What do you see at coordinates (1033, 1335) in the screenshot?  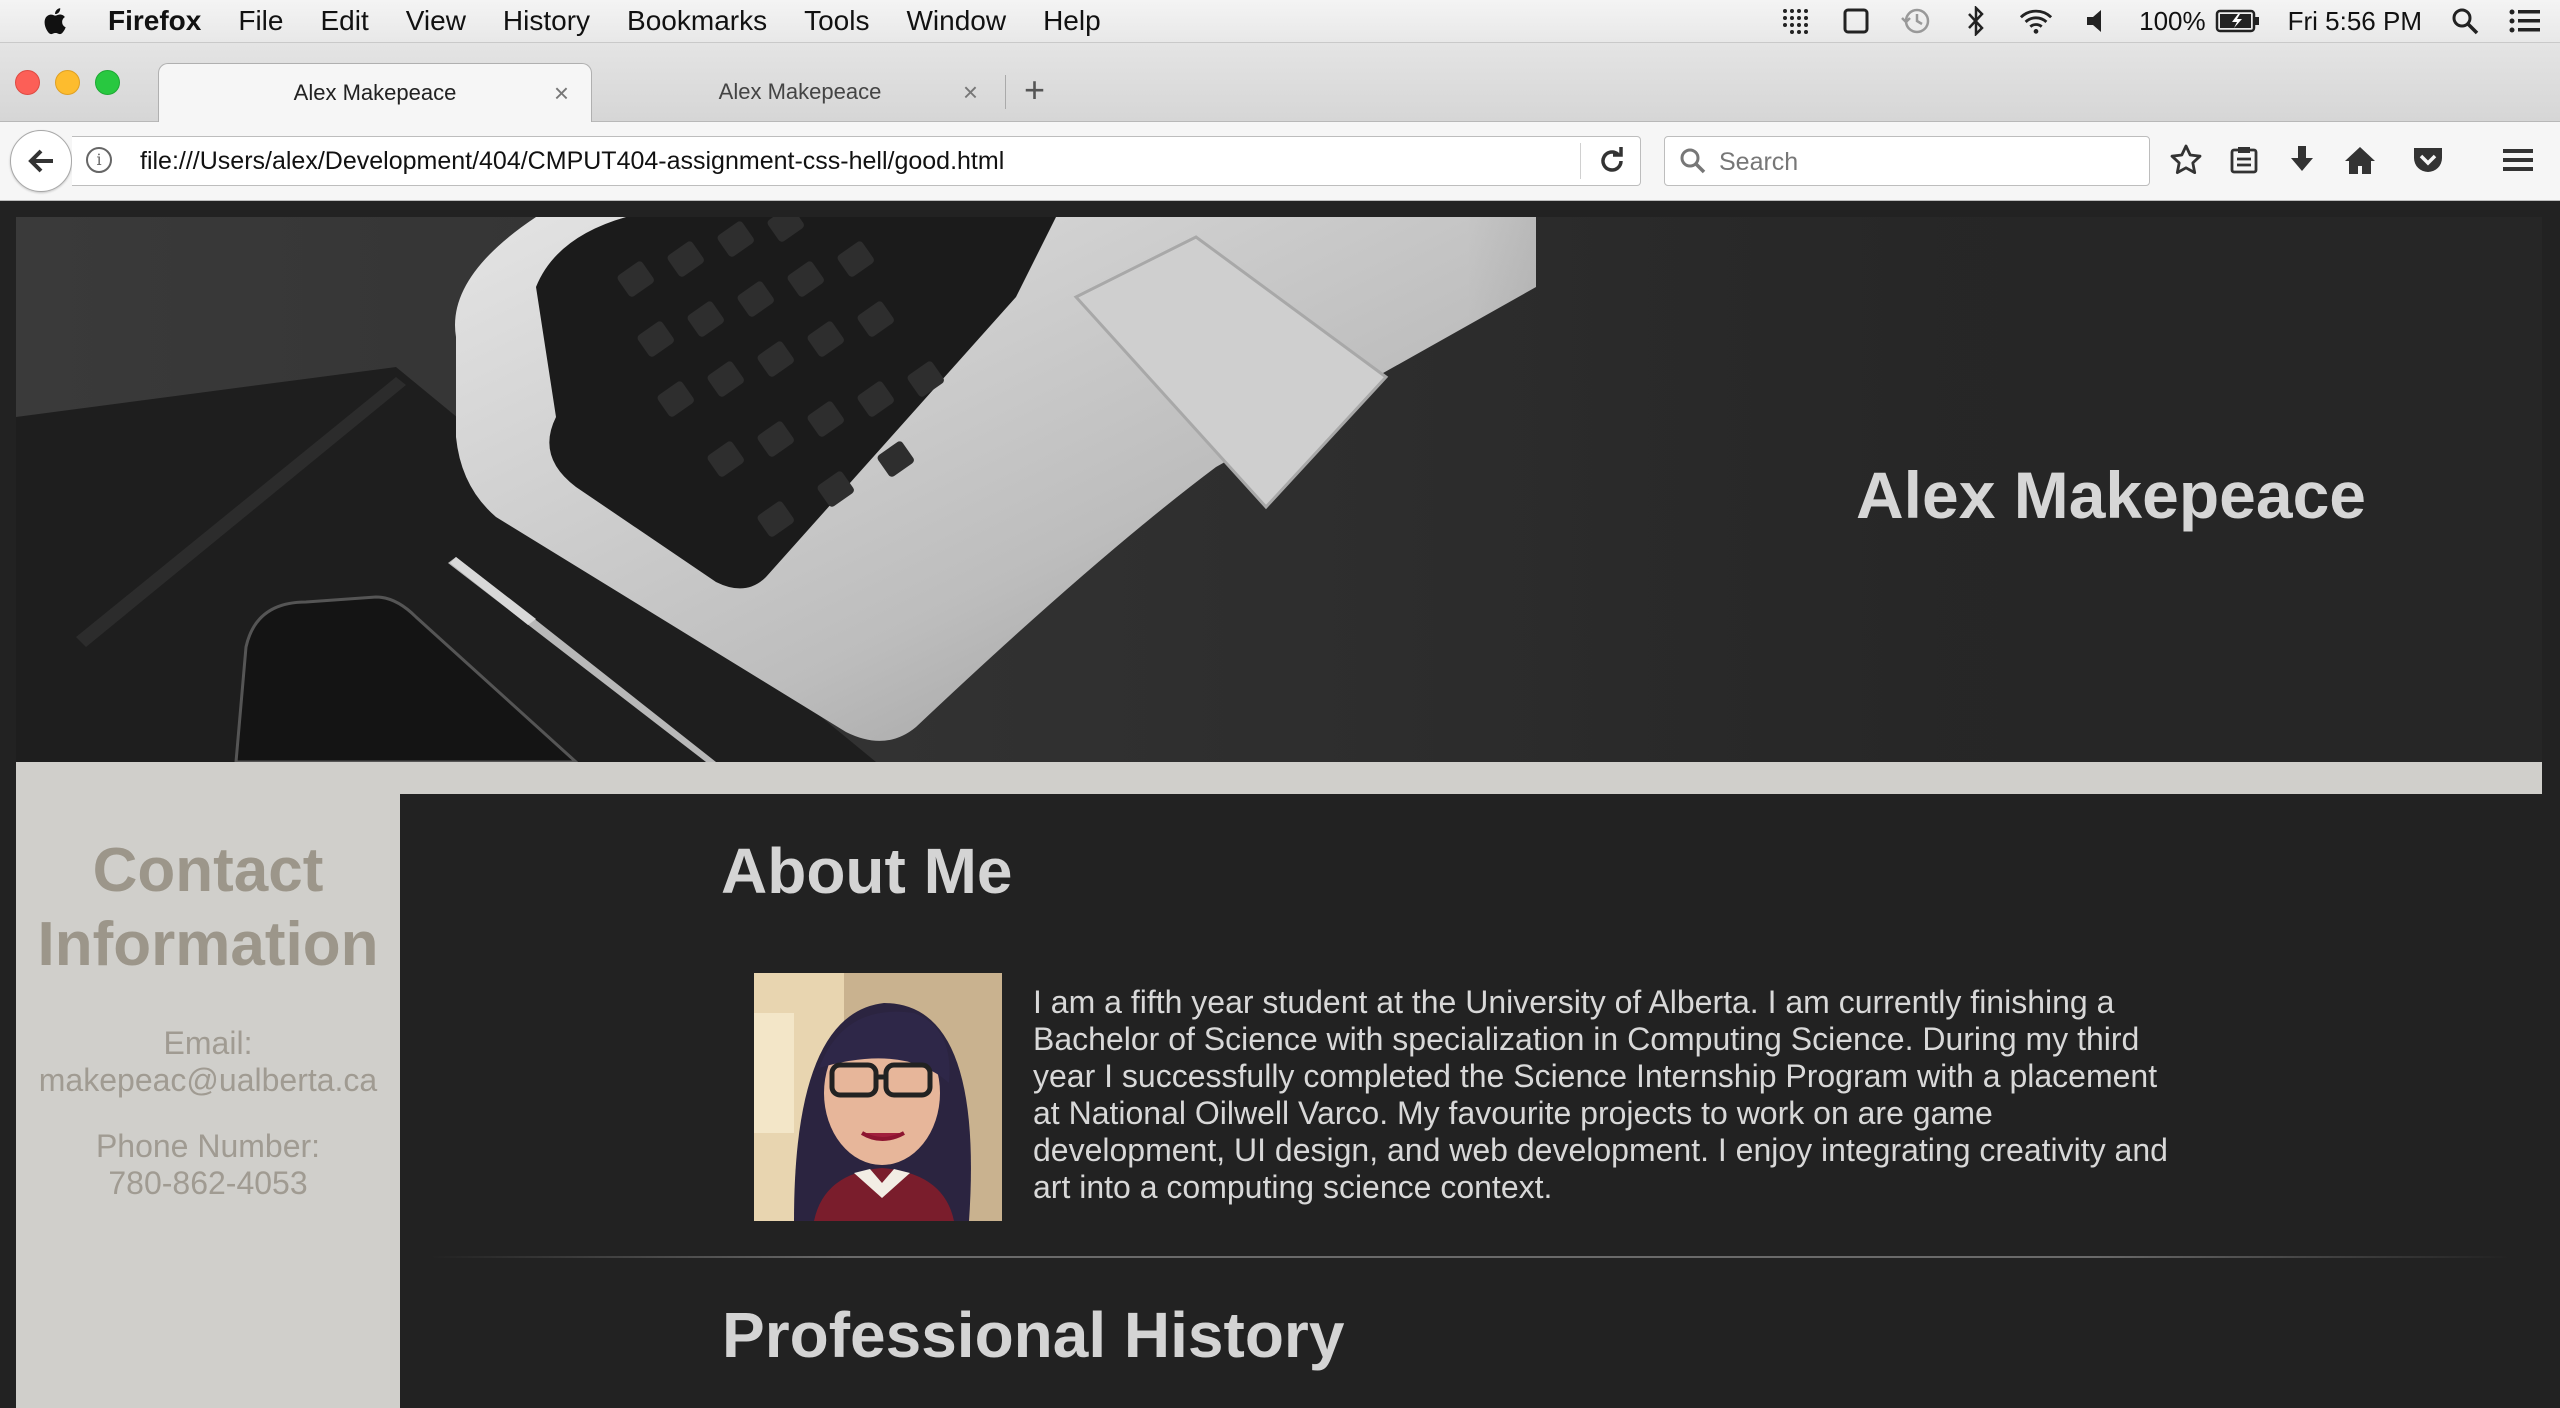 I see `professional-history-heading: Professional History` at bounding box center [1033, 1335].